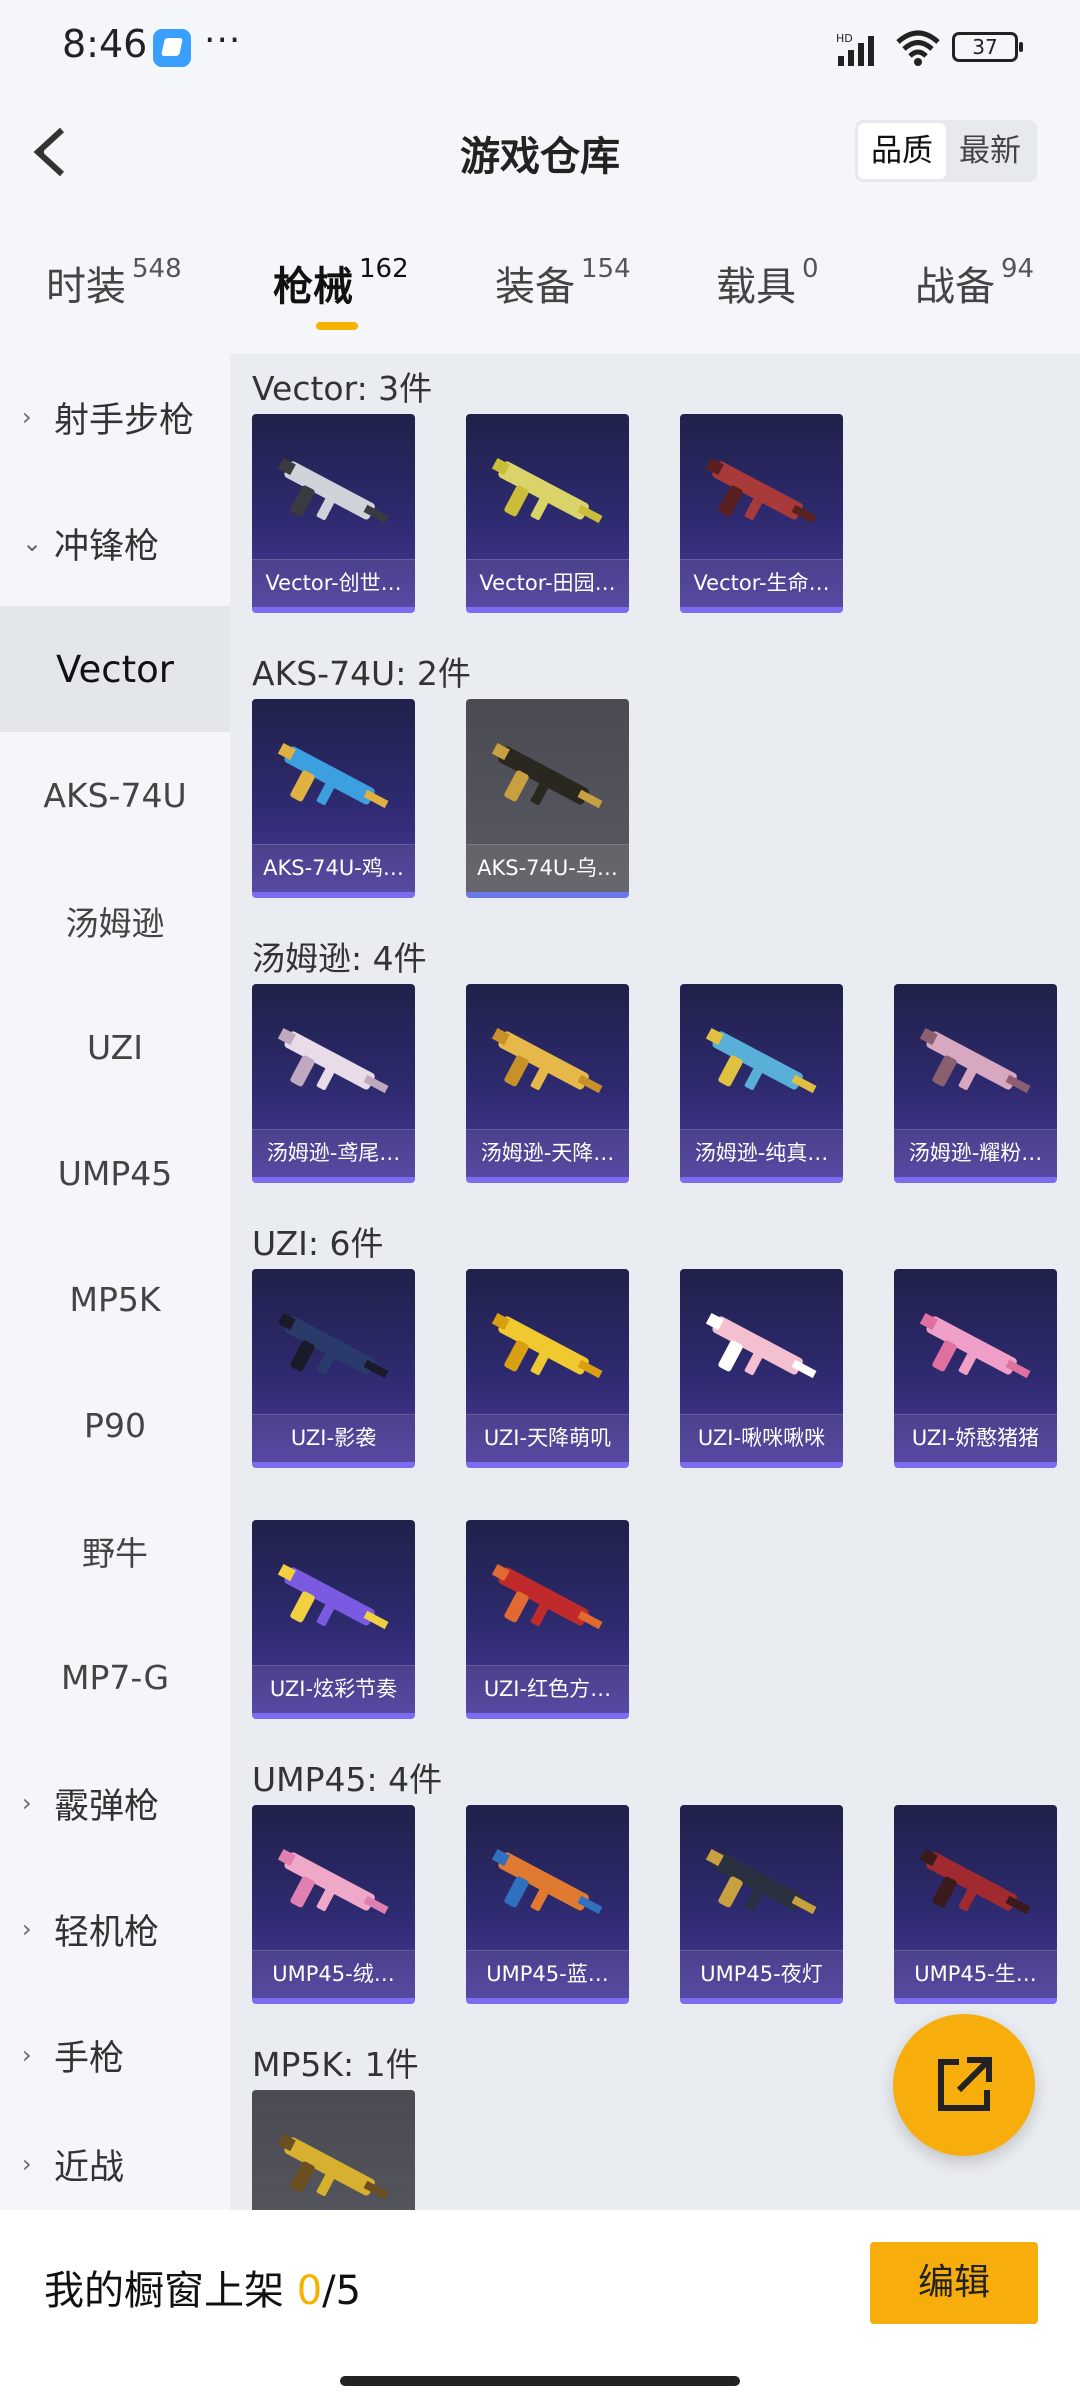 The width and height of the screenshot is (1080, 2400). Describe the element at coordinates (955, 287) in the screenshot. I see `tab-label: 战备` at that location.